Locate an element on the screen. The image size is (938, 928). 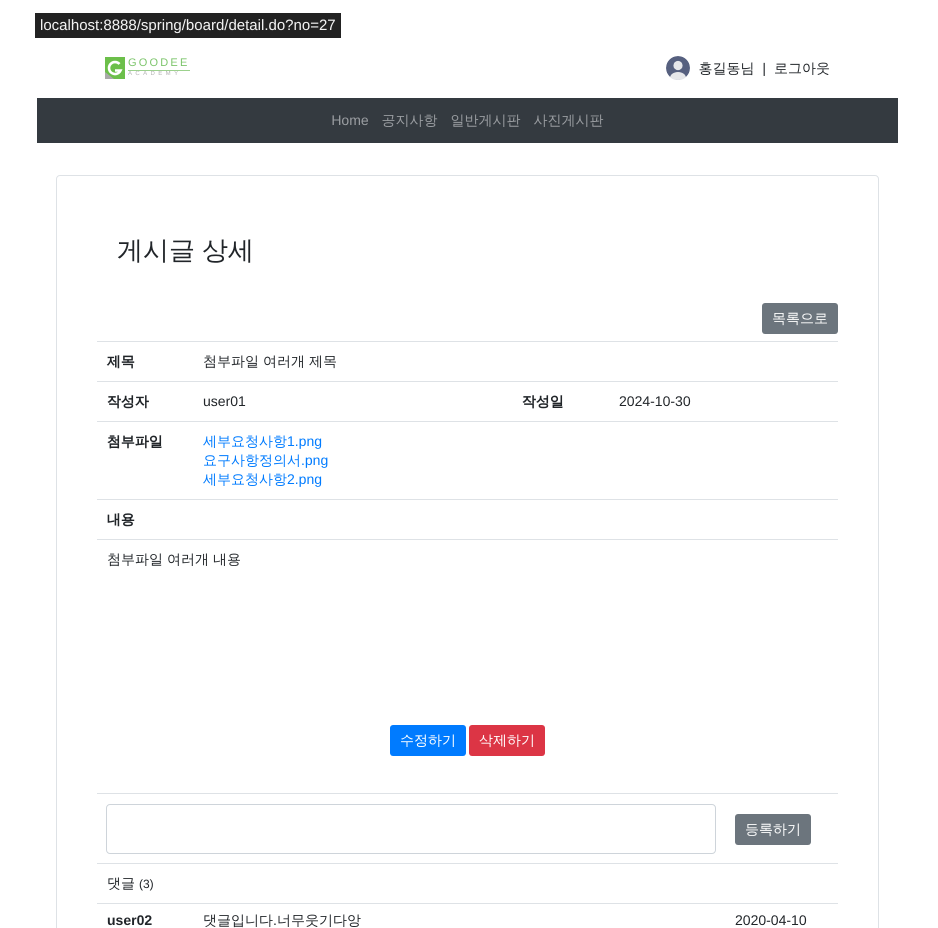
submit-button: 등록하기 is located at coordinates (773, 829).